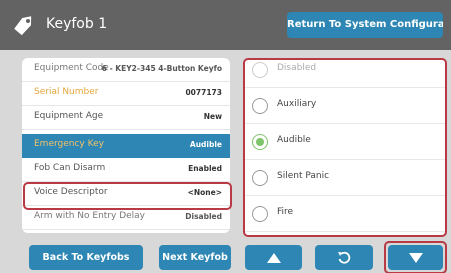  What do you see at coordinates (203, 92) in the screenshot?
I see `row-value: 0077173` at bounding box center [203, 92].